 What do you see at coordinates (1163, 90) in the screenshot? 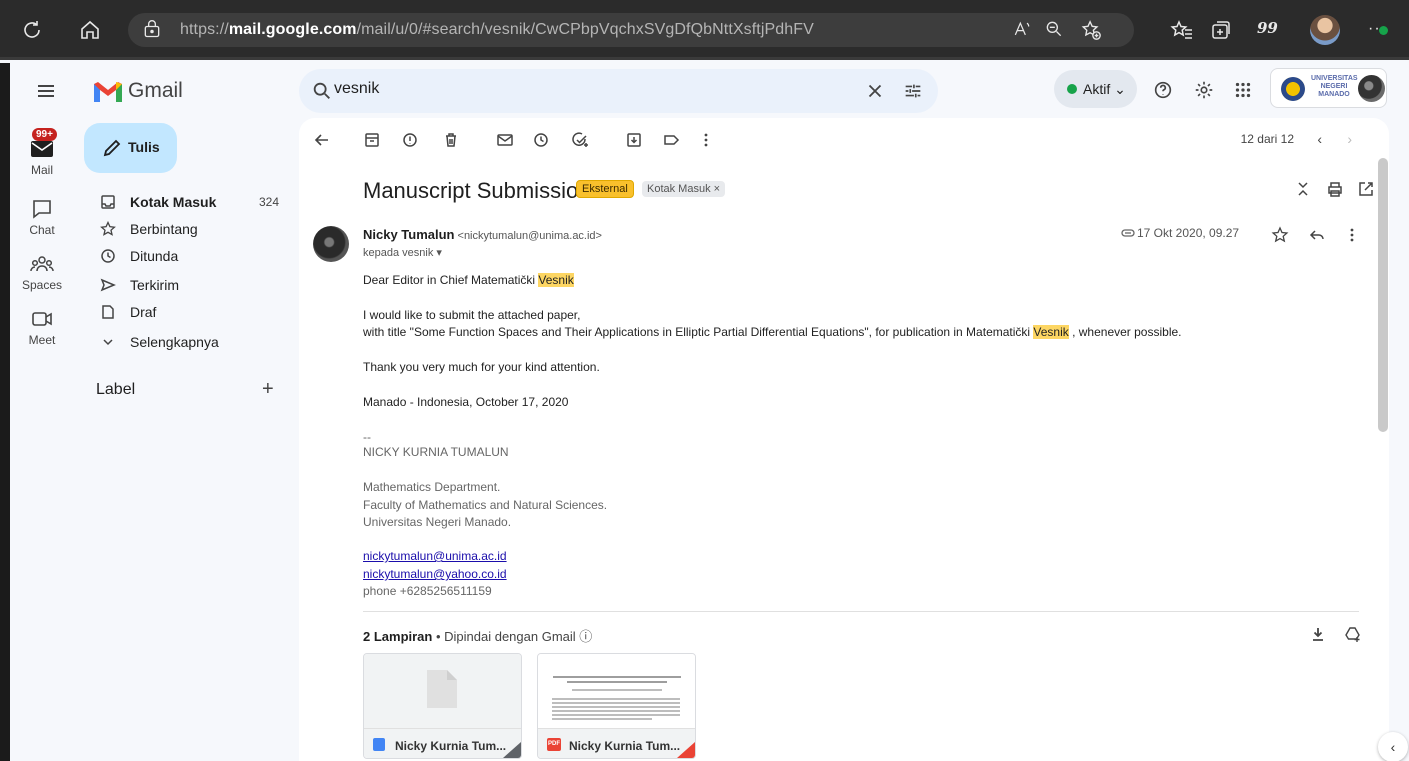
I see `help-icon` at bounding box center [1163, 90].